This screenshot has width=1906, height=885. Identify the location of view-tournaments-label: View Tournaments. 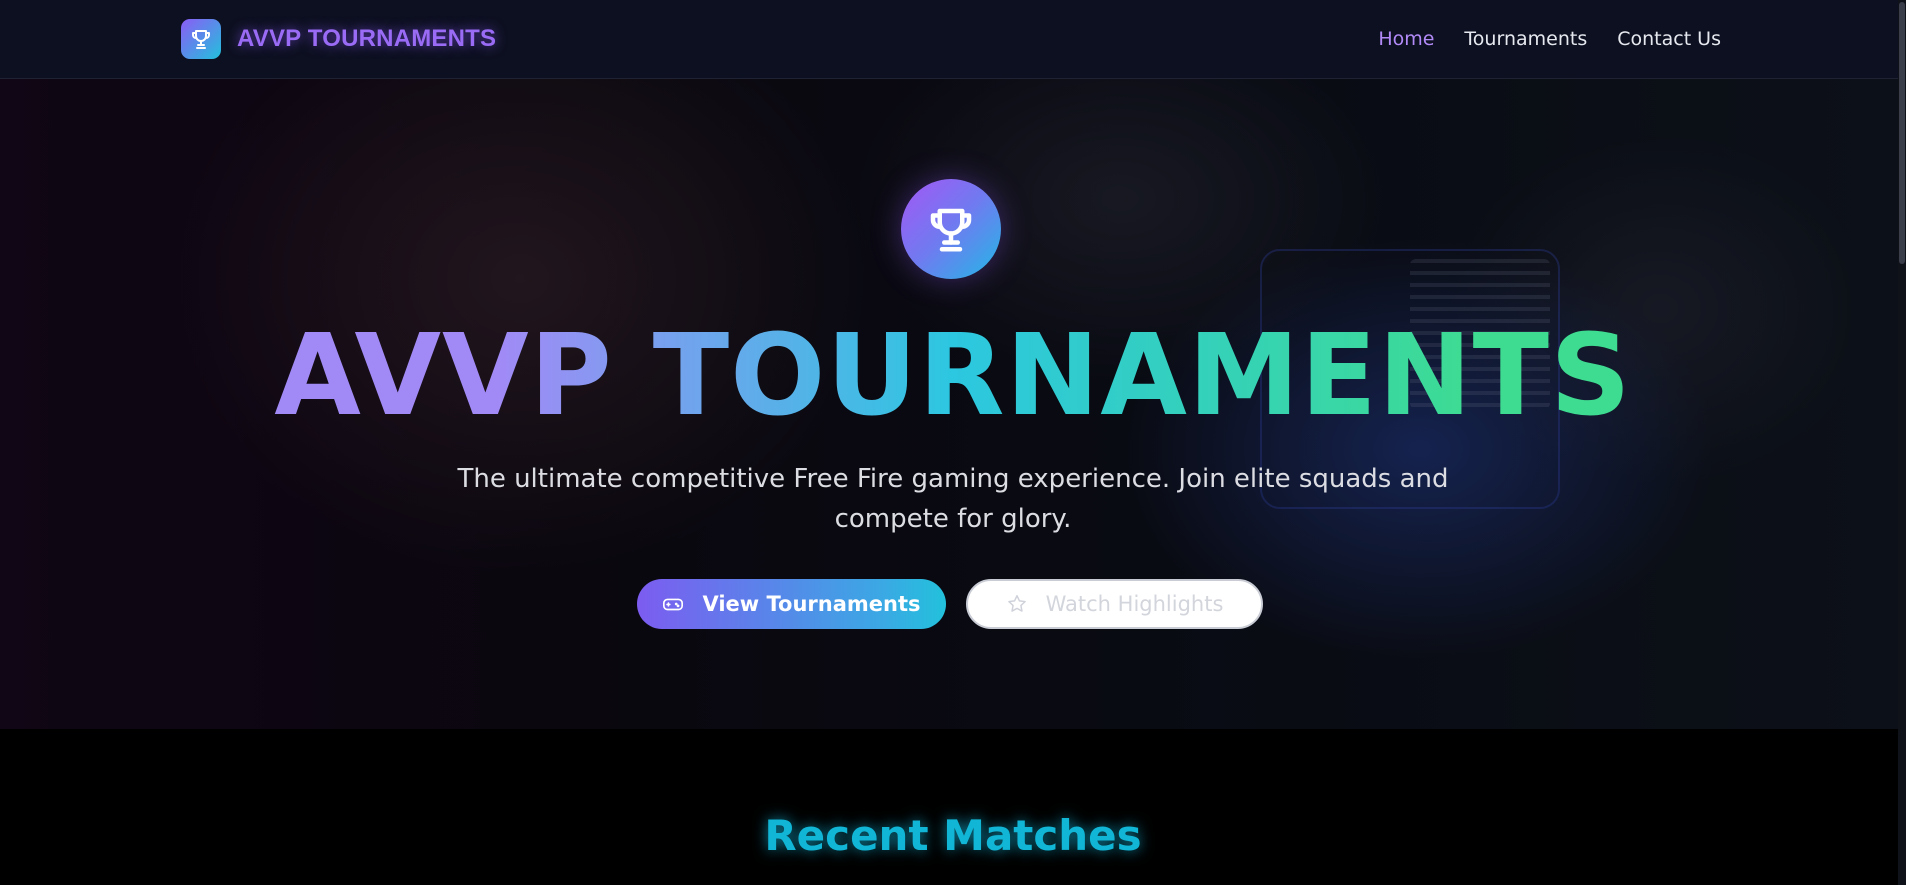
(811, 604).